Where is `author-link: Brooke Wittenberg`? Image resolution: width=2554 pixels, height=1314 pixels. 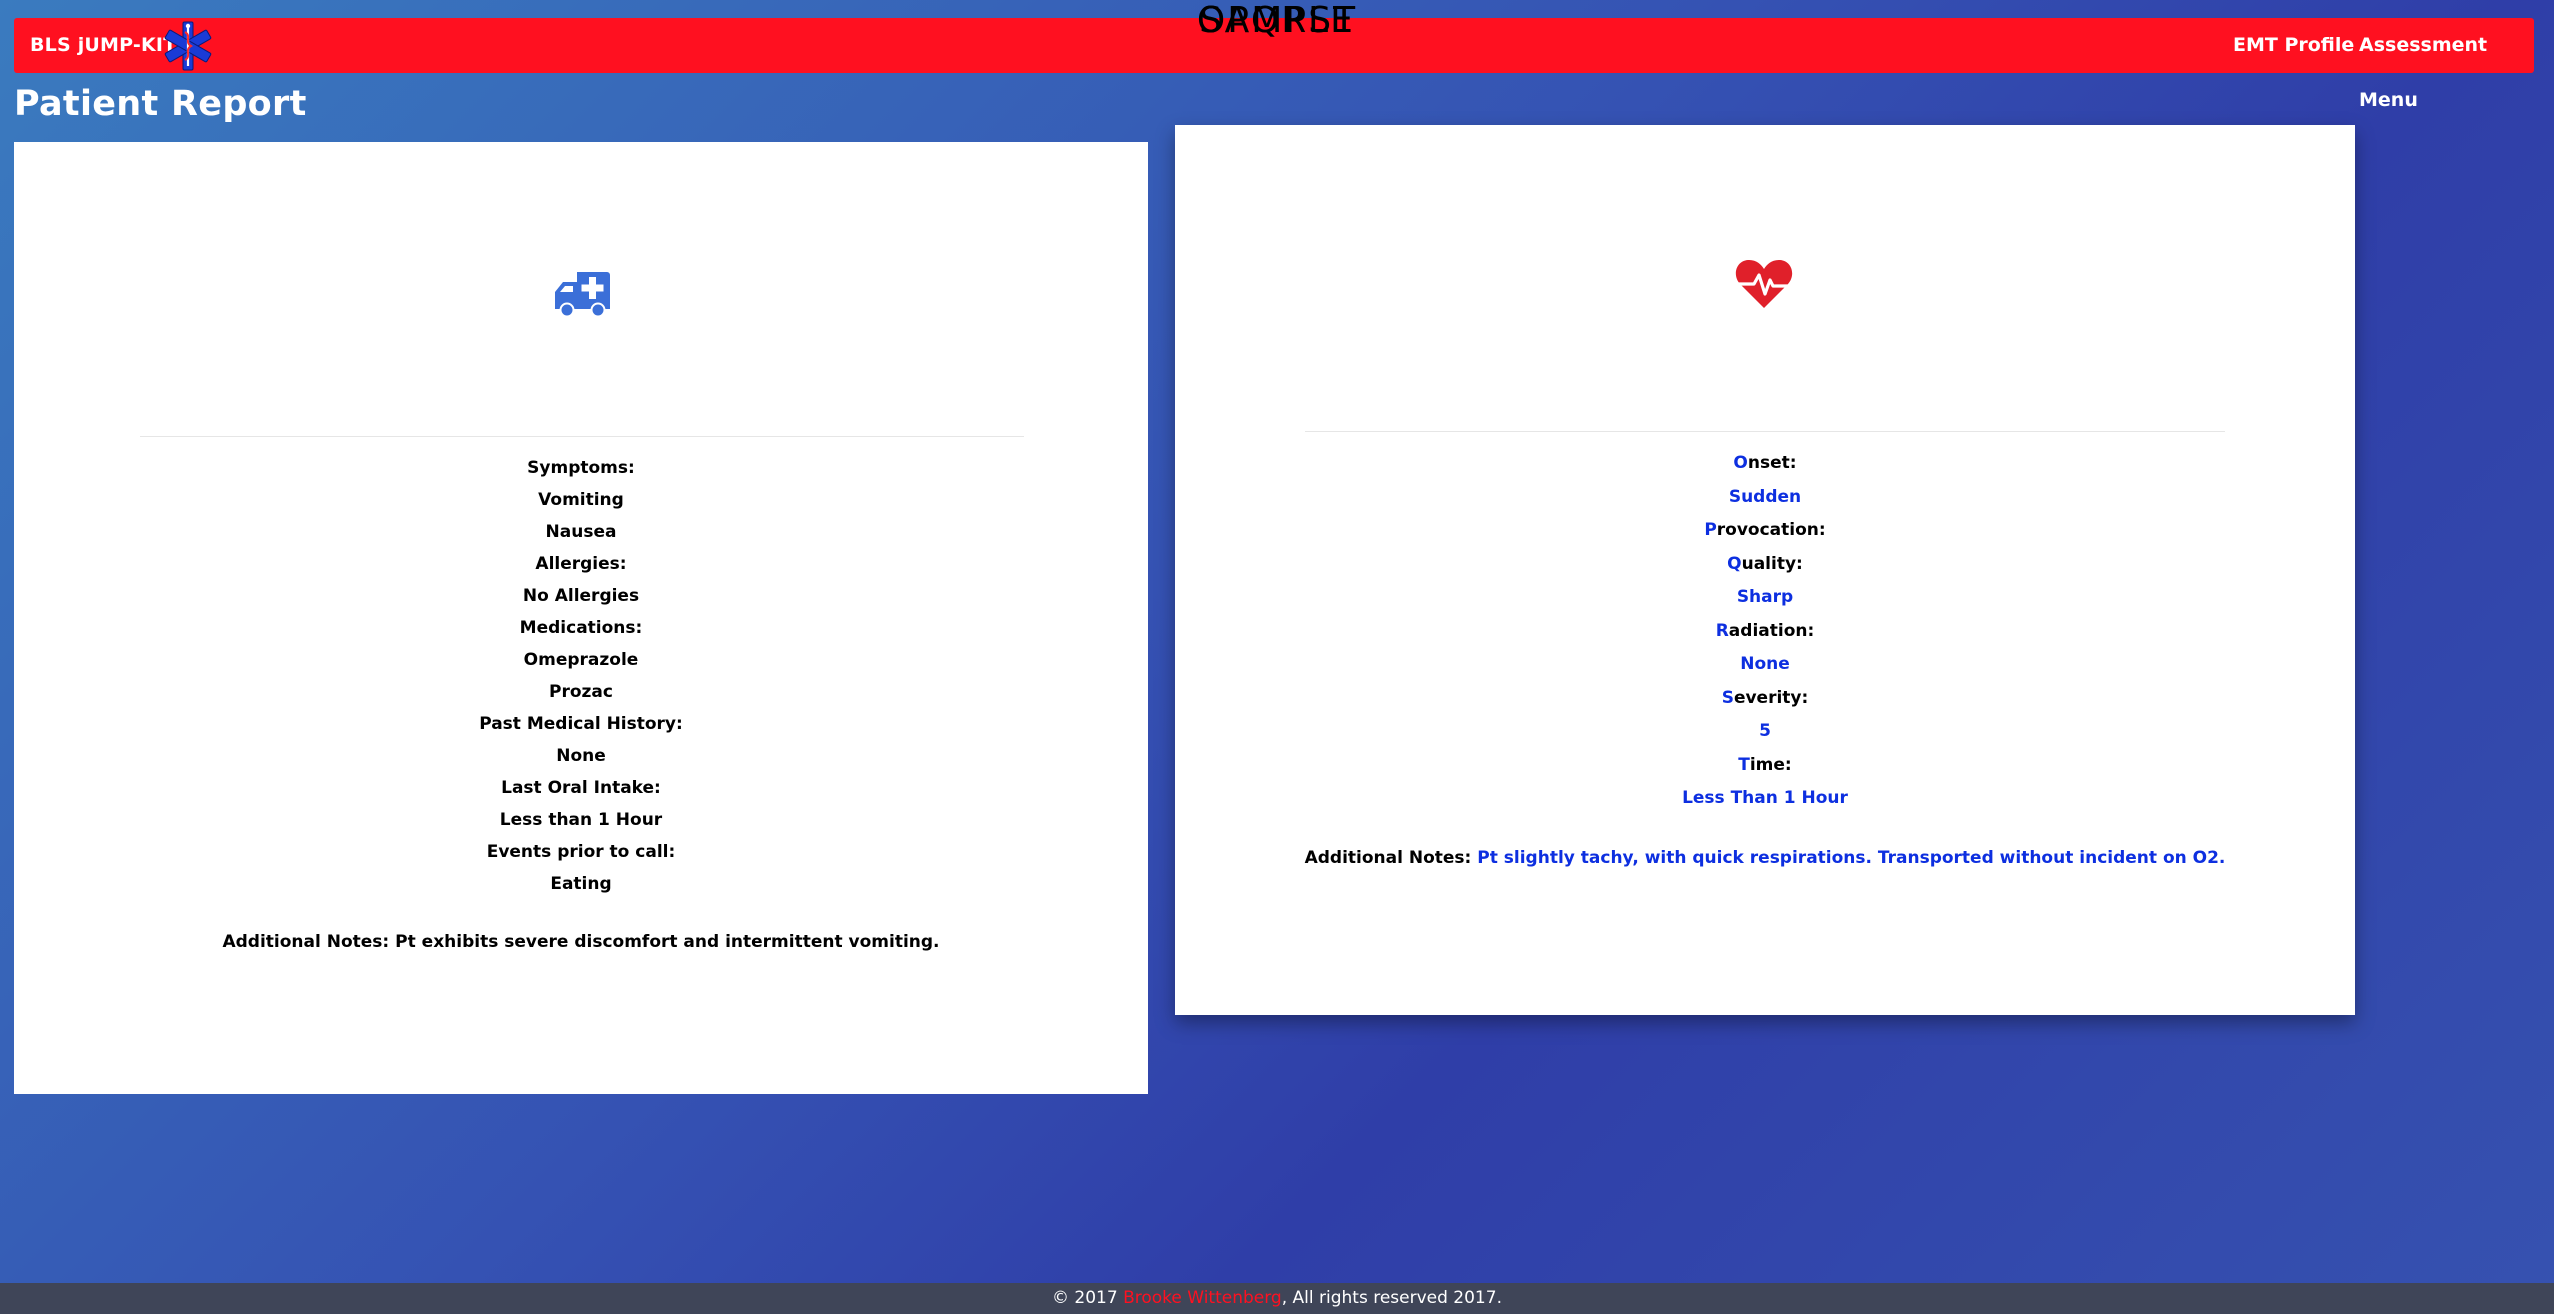
author-link: Brooke Wittenberg is located at coordinates (1202, 1298).